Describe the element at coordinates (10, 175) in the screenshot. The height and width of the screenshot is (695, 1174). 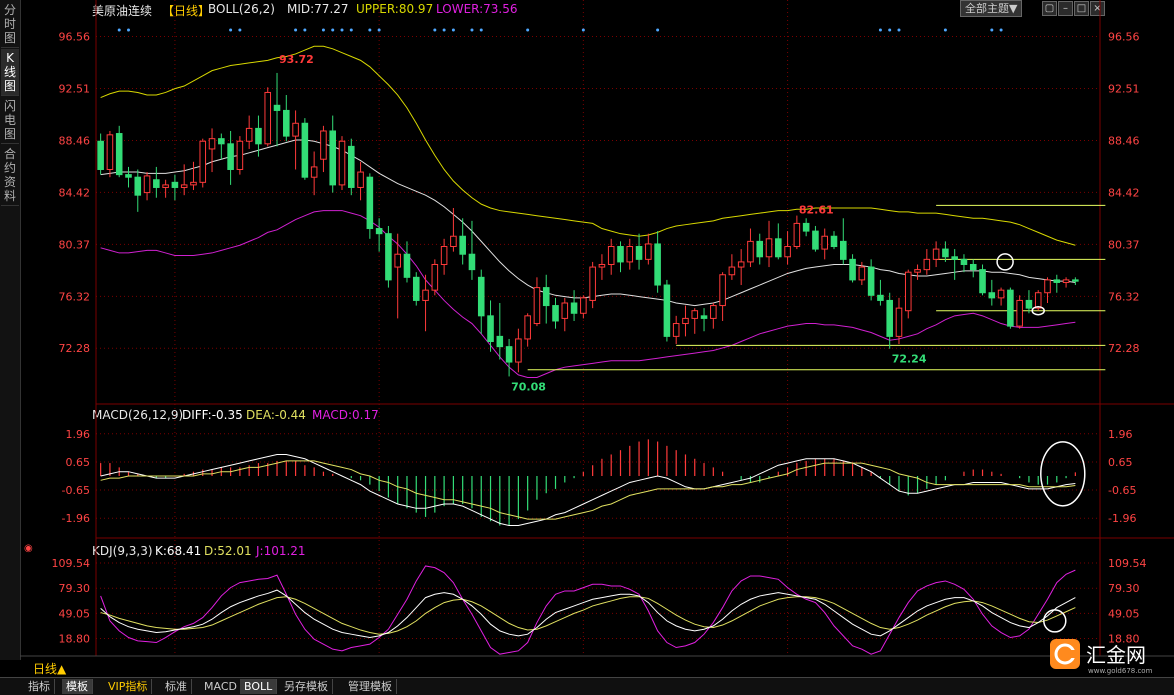
I see `tab-contract-info: 合约资料` at that location.